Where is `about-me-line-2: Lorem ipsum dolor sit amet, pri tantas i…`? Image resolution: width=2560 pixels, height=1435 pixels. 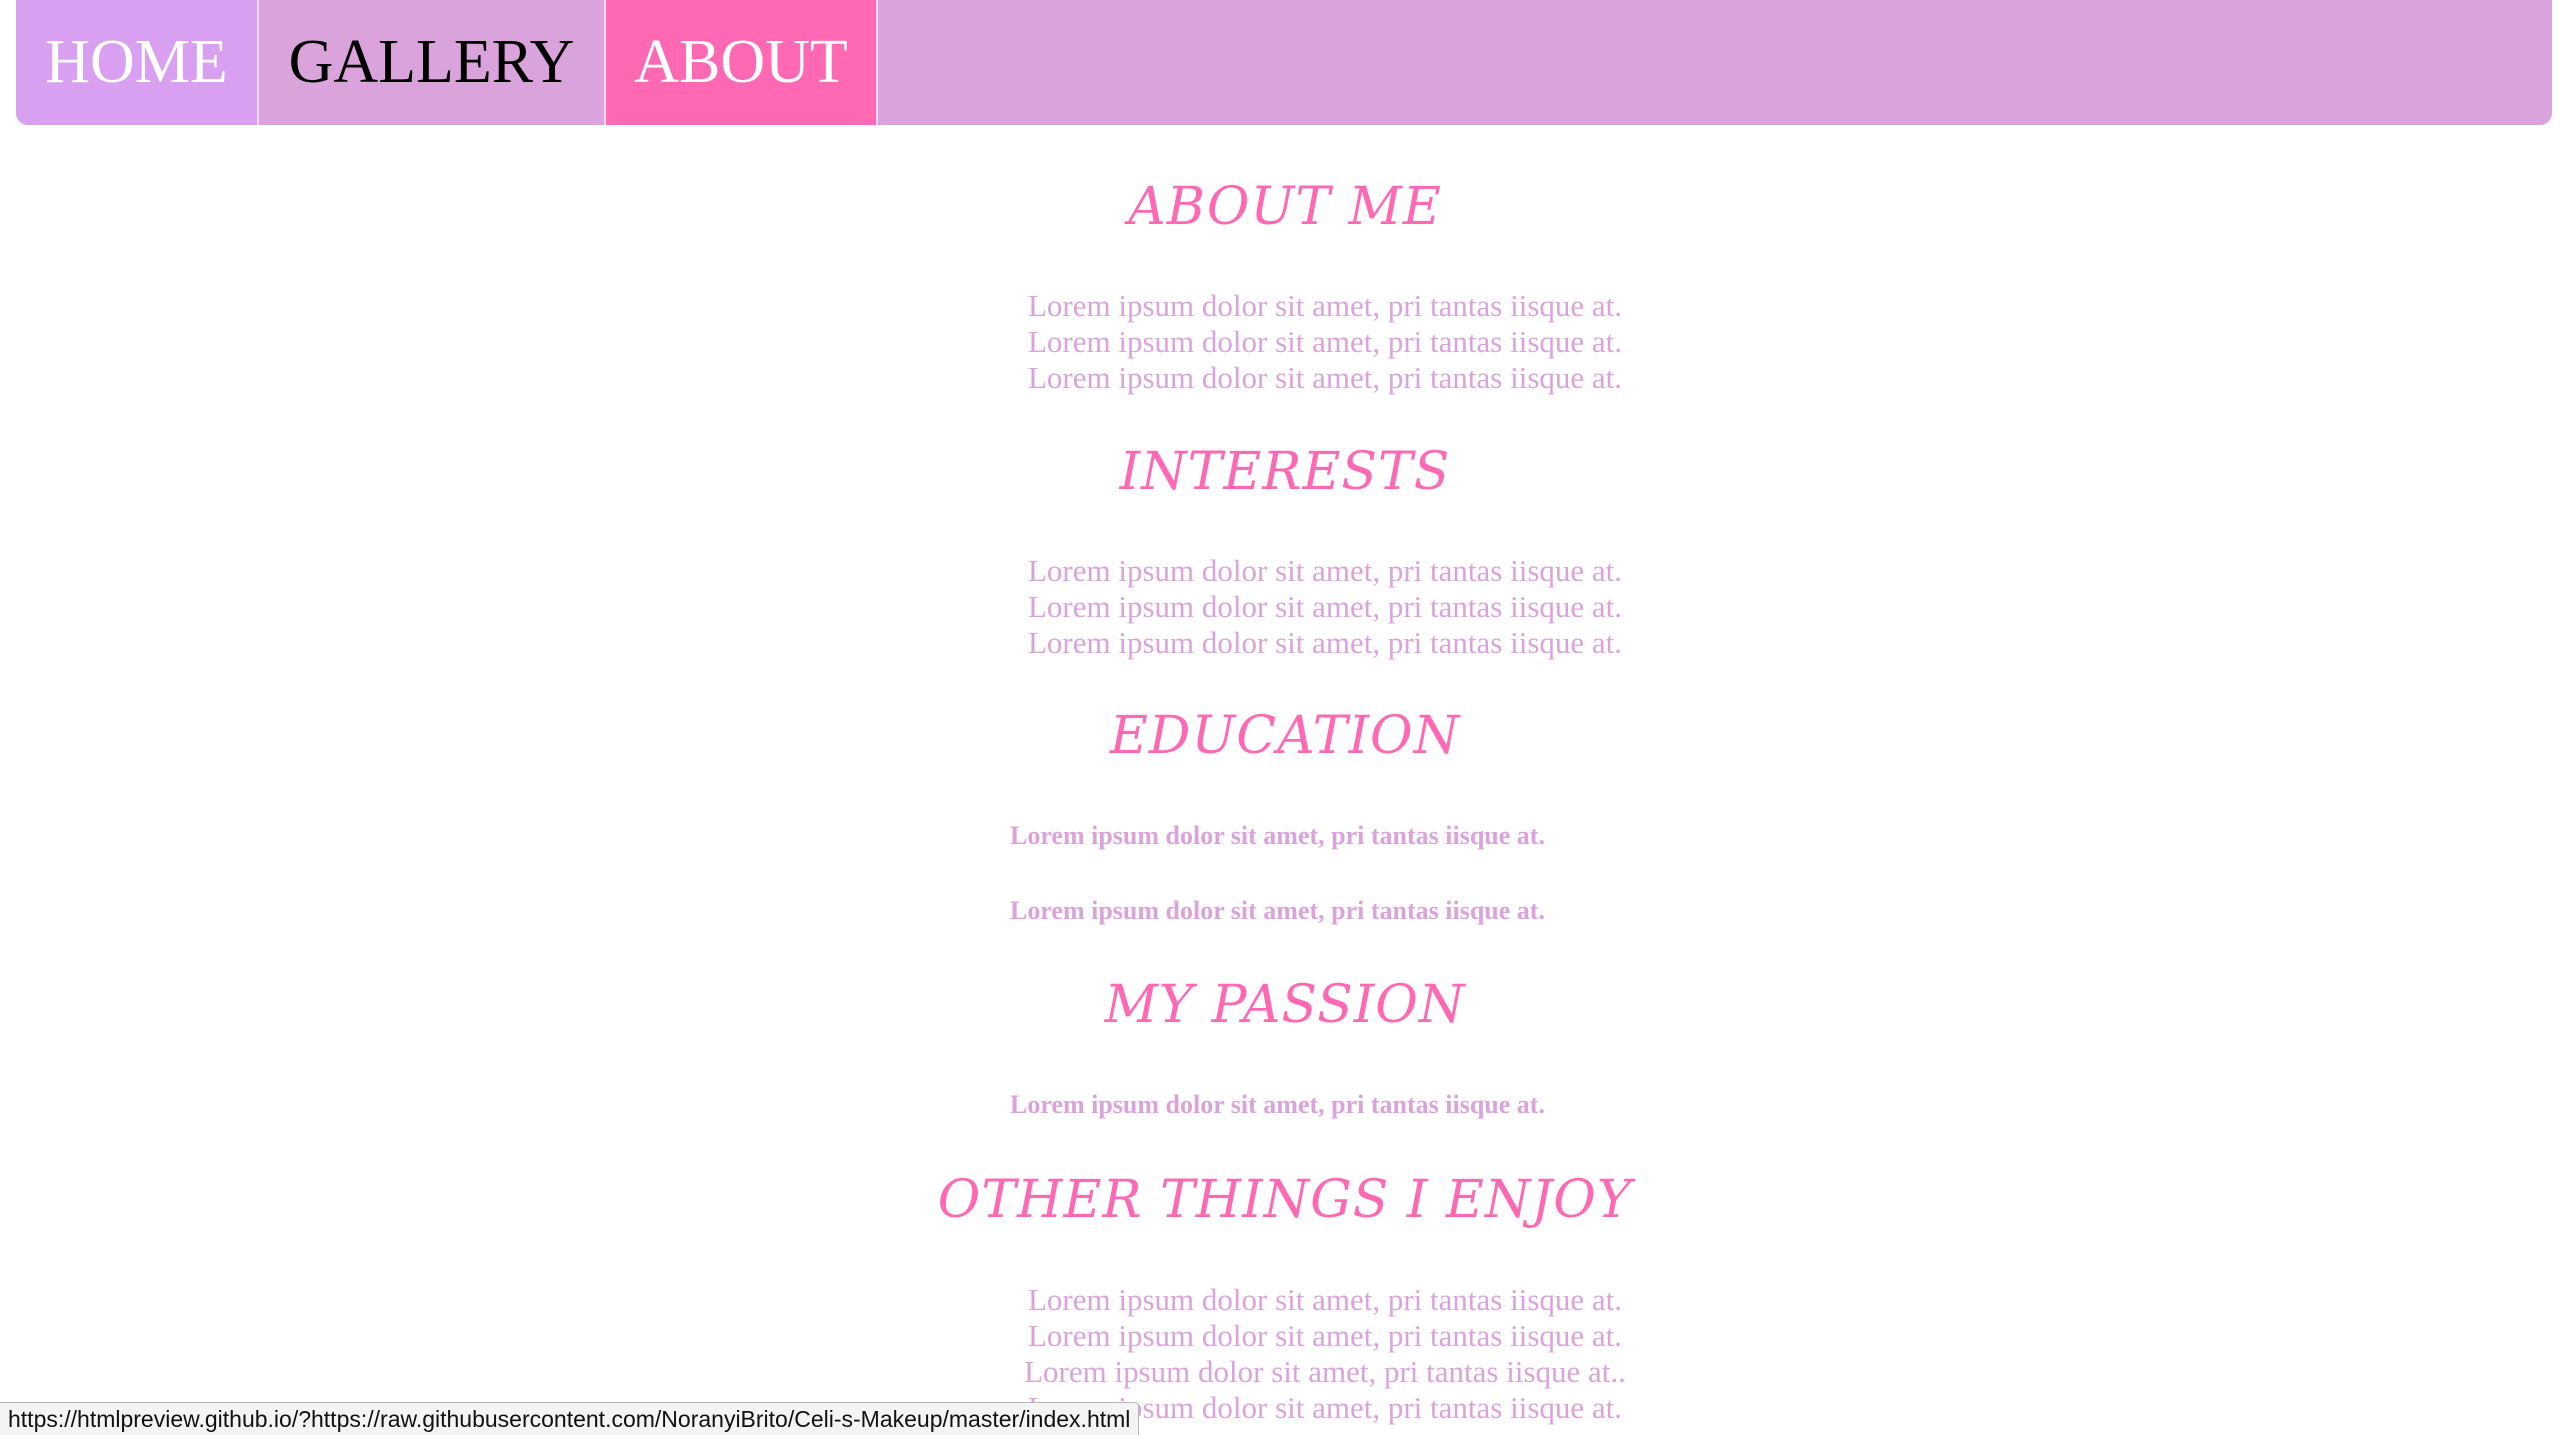
about-me-line-2: Lorem ipsum dolor sit amet, pri tantas i… is located at coordinates (1325, 341).